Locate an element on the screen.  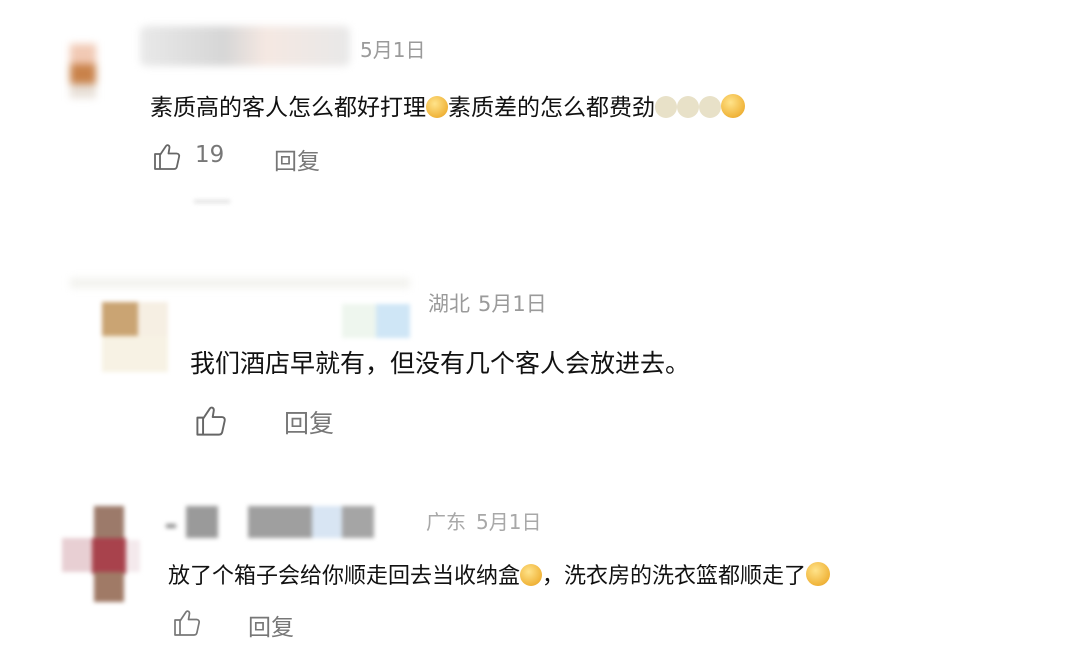
comment-text-part: 素质高的客人怎么都好打理 is located at coordinates (288, 108).